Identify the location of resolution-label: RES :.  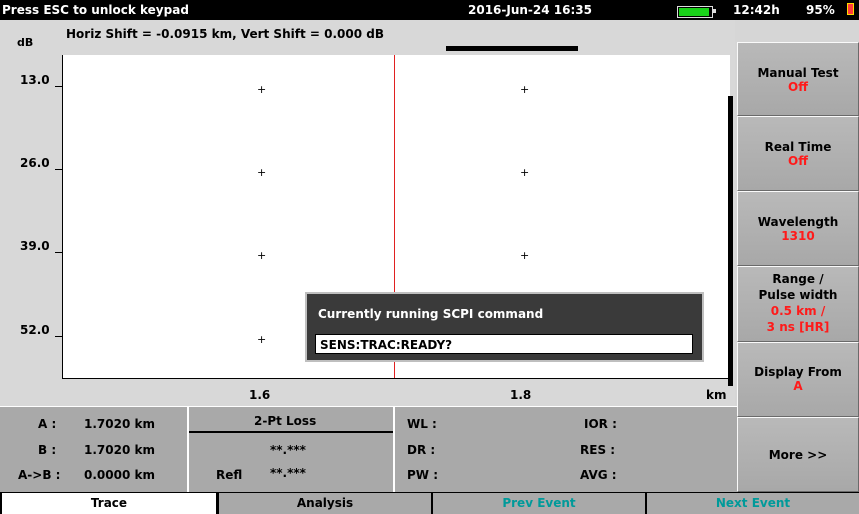
(598, 450).